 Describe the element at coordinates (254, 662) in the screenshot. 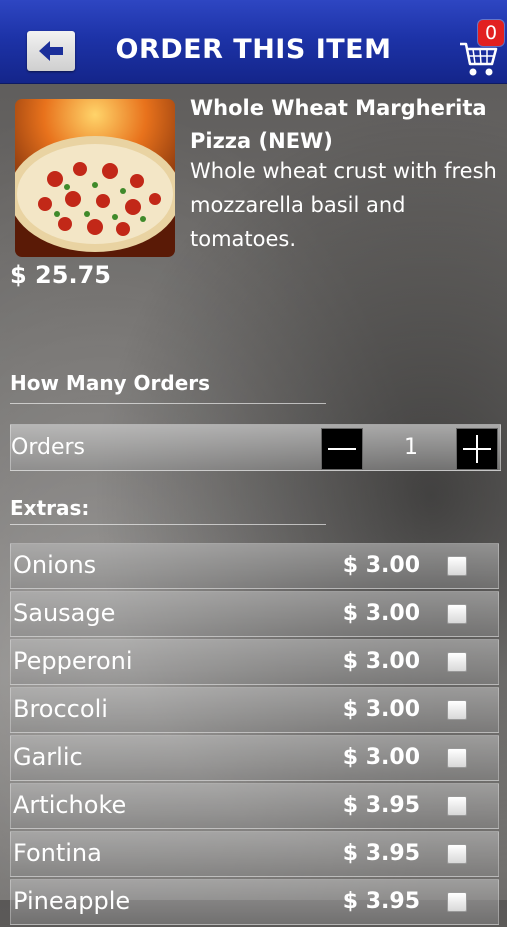

I see `extra-item-pepperoni: Pepperoni $ 3.00` at that location.